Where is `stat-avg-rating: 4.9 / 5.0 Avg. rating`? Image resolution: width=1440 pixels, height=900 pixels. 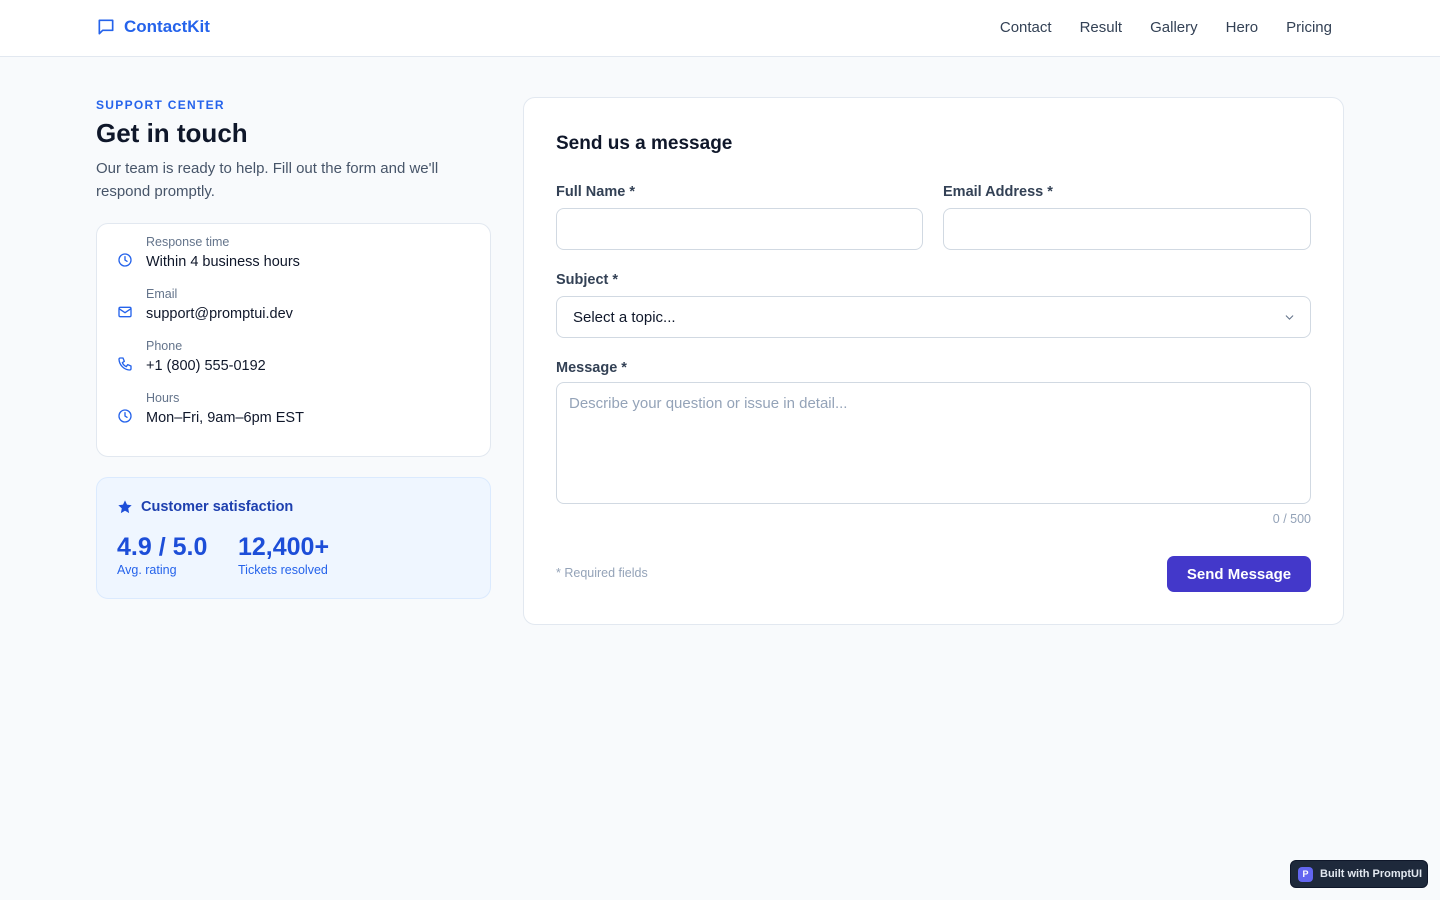 stat-avg-rating: 4.9 / 5.0 Avg. rating is located at coordinates (162, 555).